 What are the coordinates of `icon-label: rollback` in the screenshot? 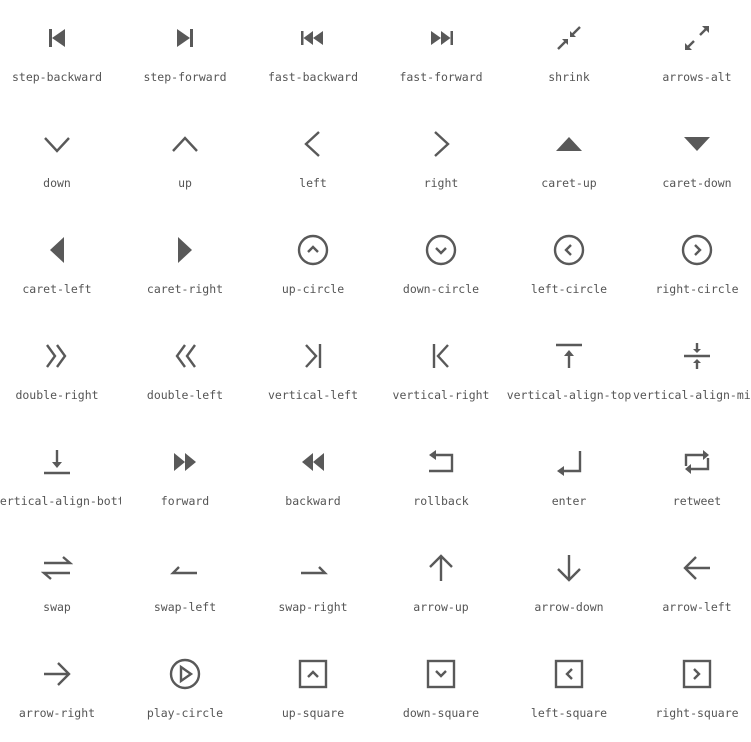 It's located at (441, 501).